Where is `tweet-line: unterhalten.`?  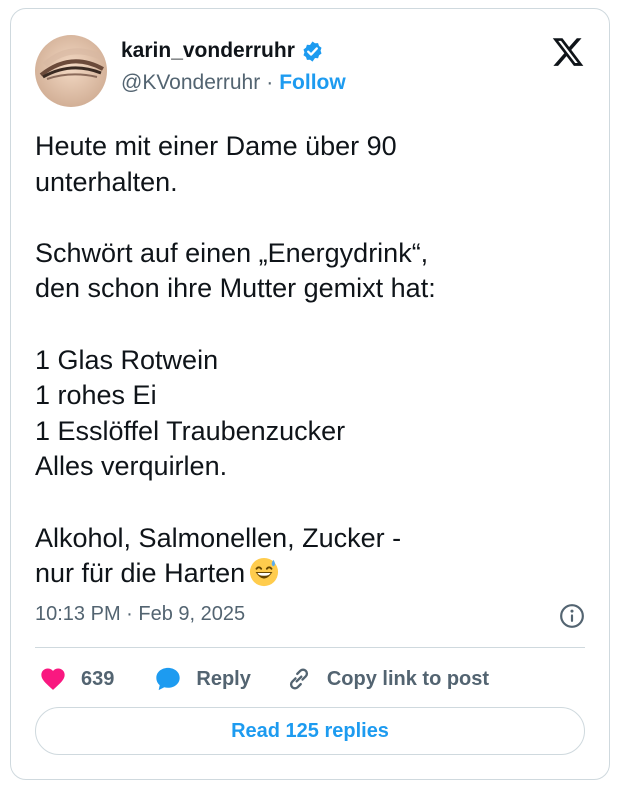
tweet-line: unterhalten. is located at coordinates (106, 181).